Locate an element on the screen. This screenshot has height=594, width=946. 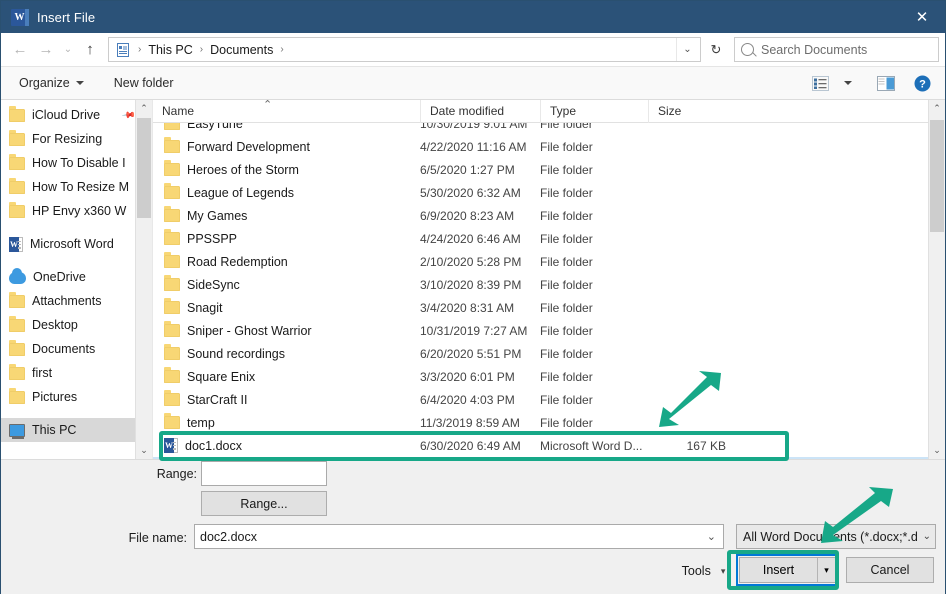
table-row: My Games 6/9/2020 8:23 AM File folder is located at coordinates (540, 215).